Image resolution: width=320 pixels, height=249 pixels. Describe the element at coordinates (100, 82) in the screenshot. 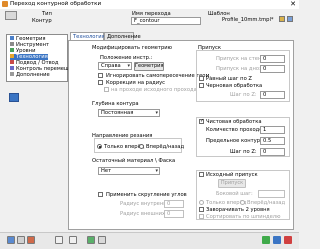

I see `radius-correction-checkbox` at that location.